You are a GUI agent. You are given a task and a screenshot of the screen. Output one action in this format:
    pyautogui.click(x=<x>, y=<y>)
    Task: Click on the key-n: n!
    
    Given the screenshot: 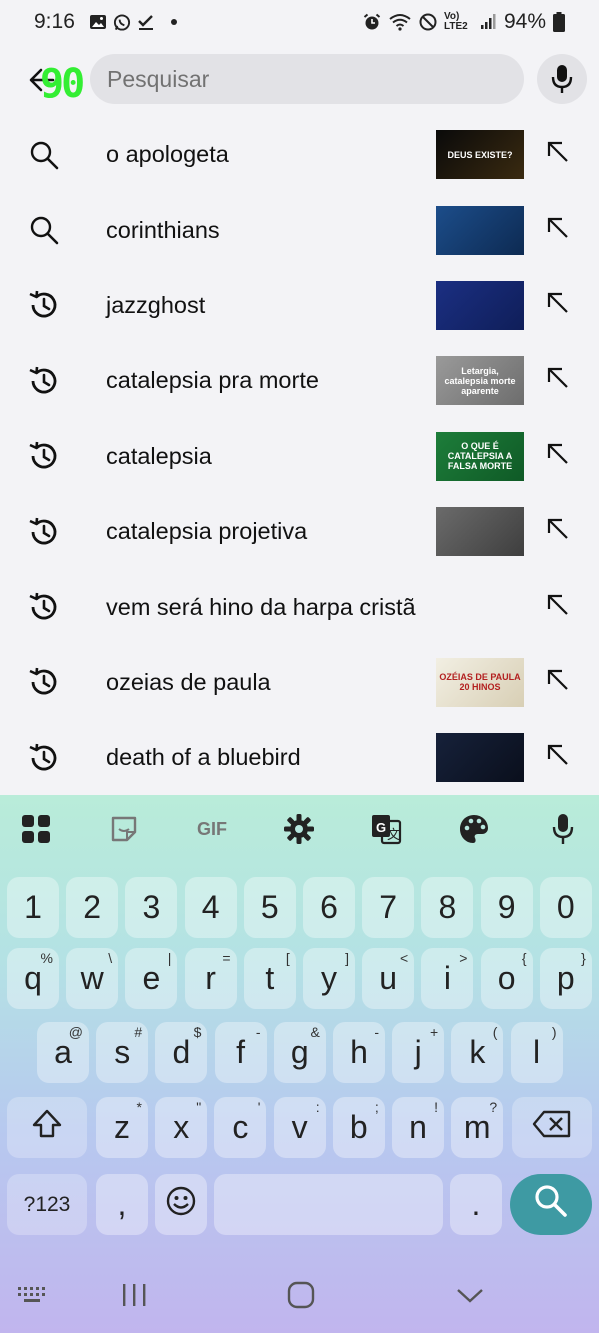 What is the action you would take?
    pyautogui.click(x=418, y=1127)
    